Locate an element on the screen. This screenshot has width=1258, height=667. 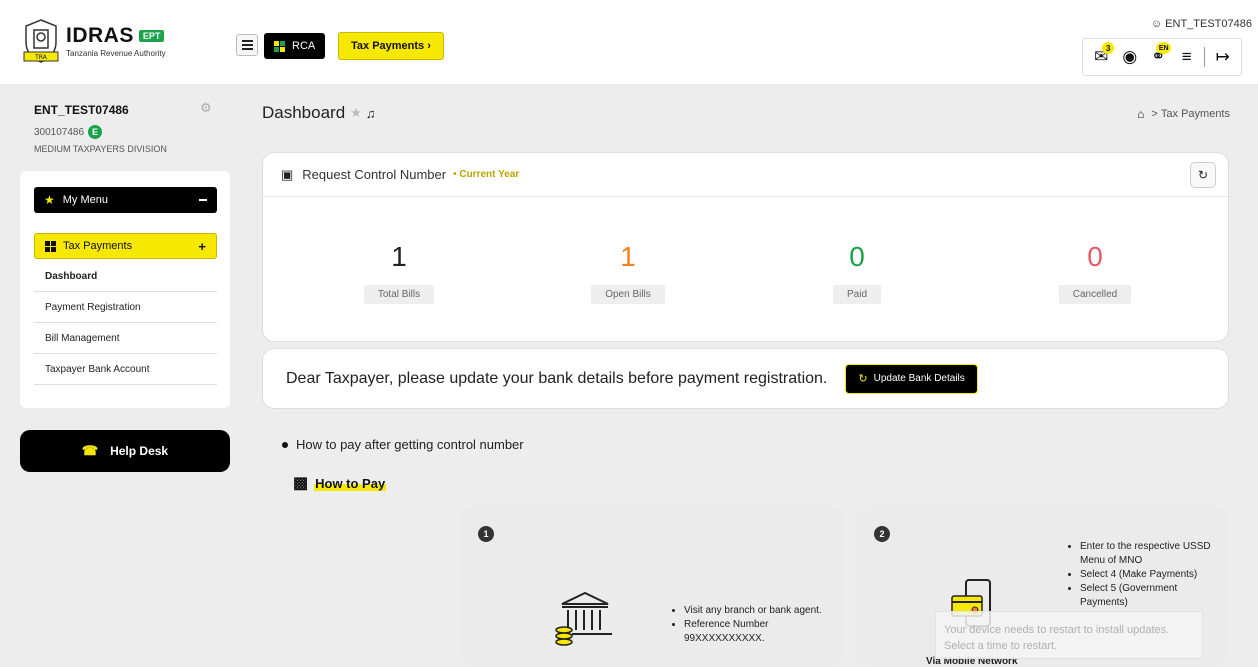
stat-cancelled: 0 Cancelled is located at coordinates (1095, 250).